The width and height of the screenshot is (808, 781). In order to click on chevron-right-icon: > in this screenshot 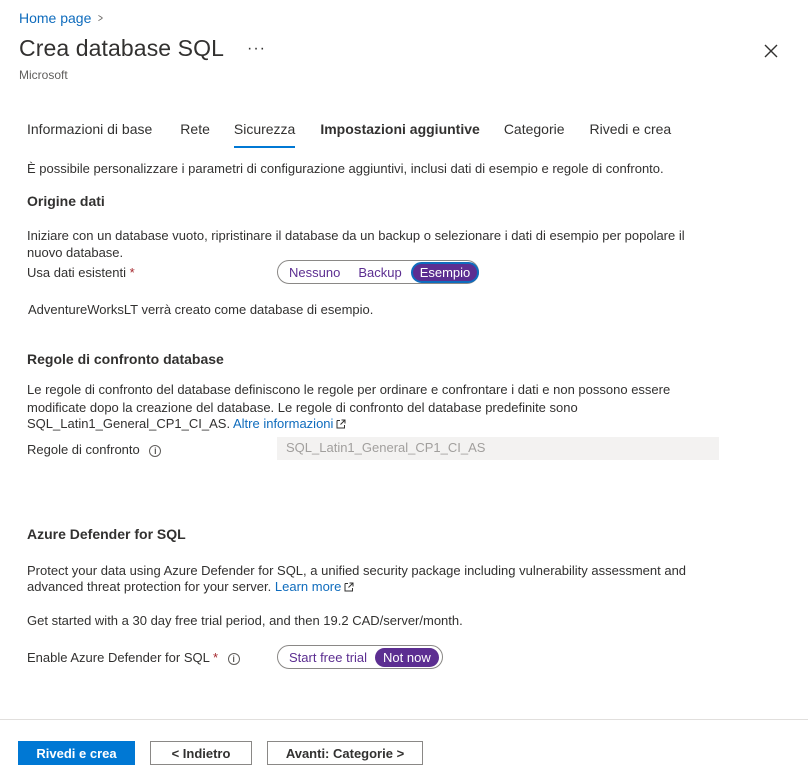, I will do `click(101, 18)`.